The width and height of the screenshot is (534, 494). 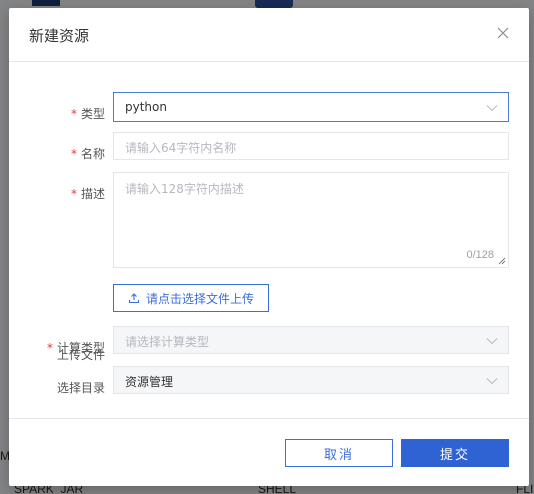 I want to click on type-label: * 类型, so click(x=87, y=114).